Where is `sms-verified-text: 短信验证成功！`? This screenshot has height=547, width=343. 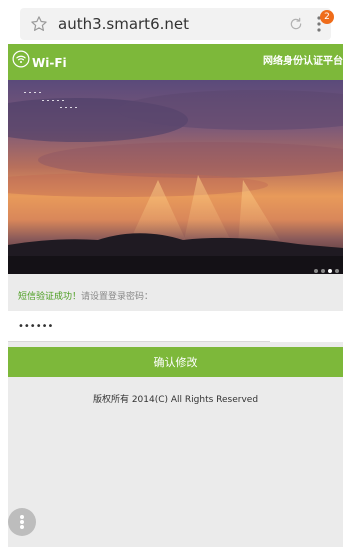 sms-verified-text: 短信验证成功！ is located at coordinates (50, 297).